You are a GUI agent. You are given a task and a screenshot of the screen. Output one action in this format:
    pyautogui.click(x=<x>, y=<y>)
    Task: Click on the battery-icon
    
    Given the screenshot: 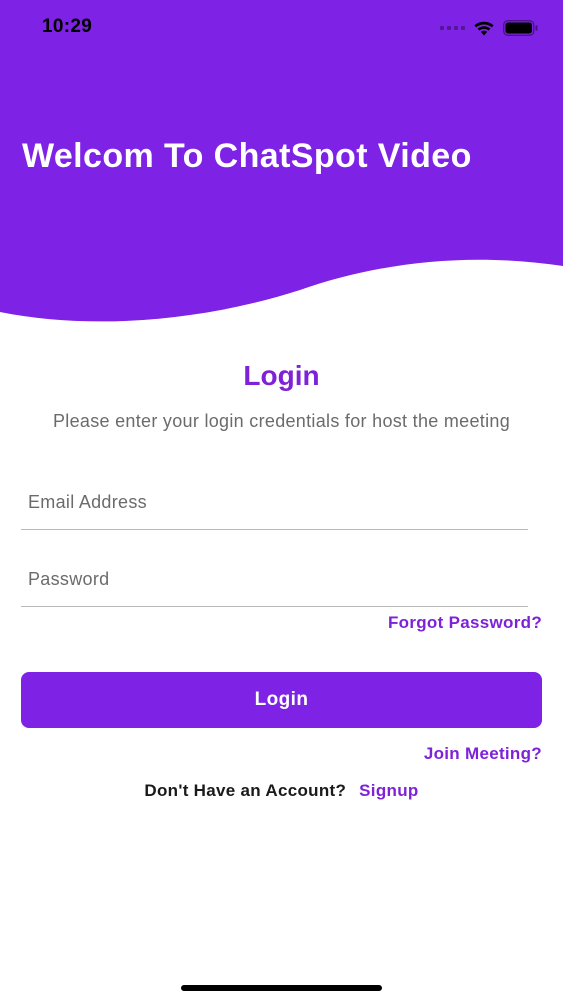 What is the action you would take?
    pyautogui.click(x=520, y=28)
    